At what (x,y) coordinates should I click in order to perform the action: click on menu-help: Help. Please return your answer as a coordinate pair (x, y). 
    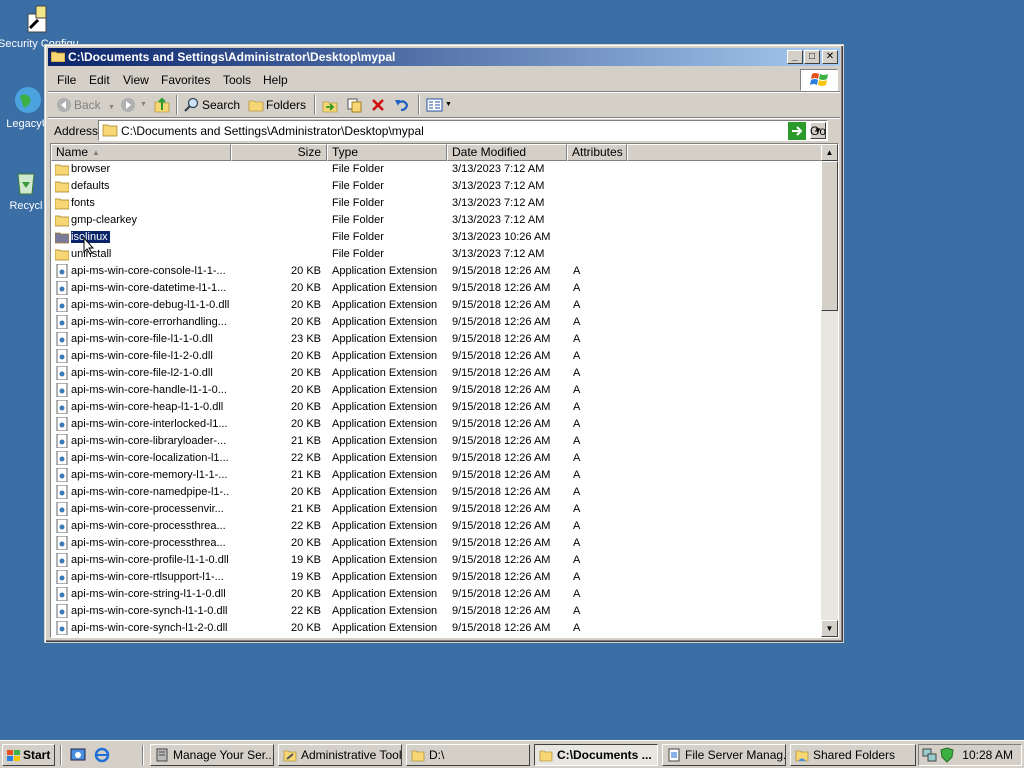
    Looking at the image, I should click on (275, 80).